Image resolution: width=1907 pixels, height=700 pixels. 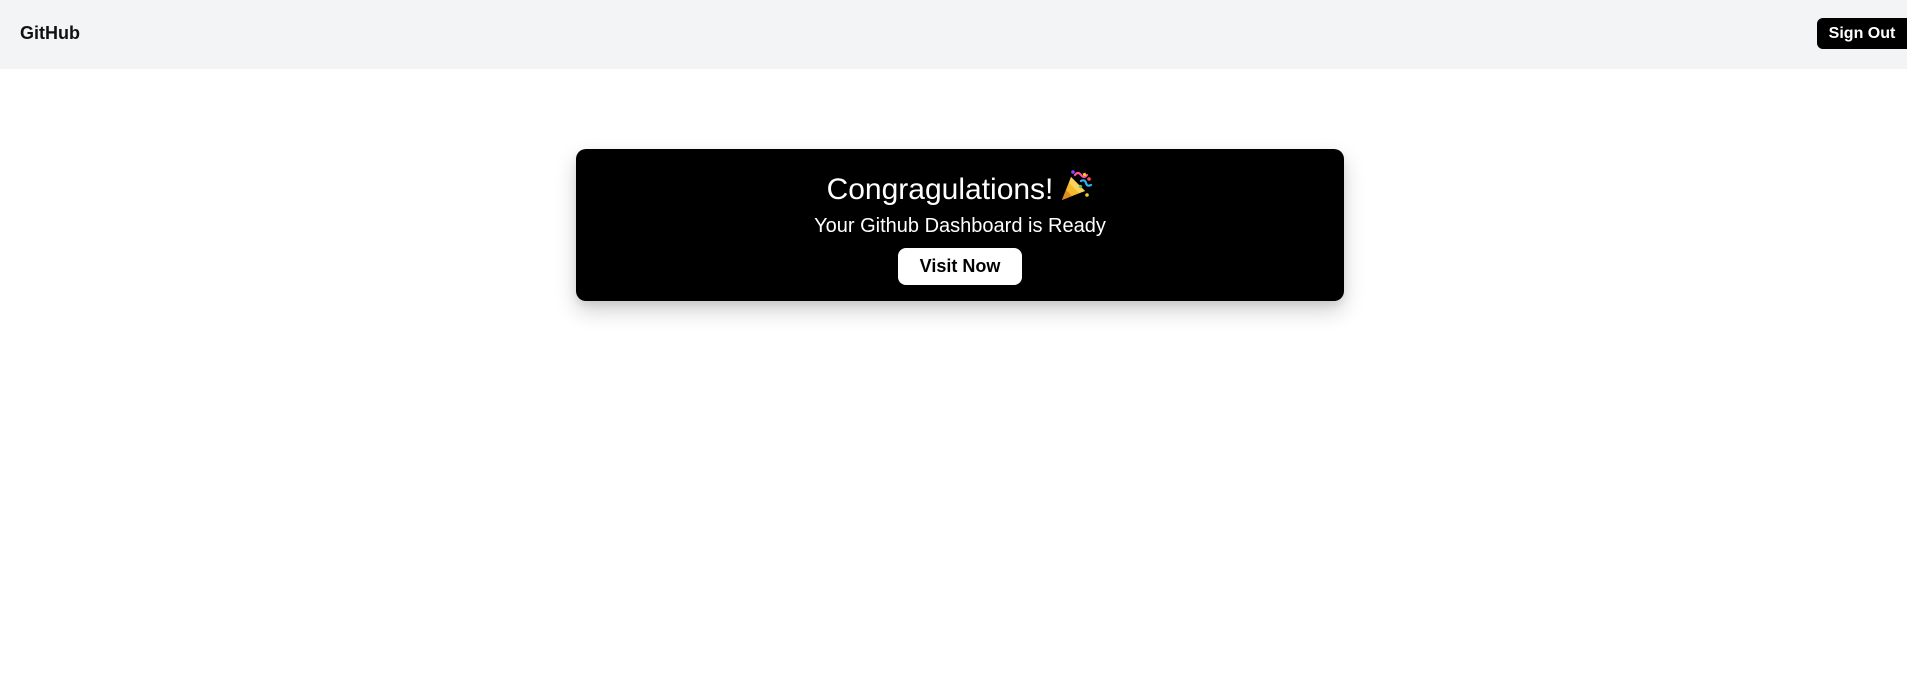 I want to click on party-popper-icon, so click(x=1076, y=186).